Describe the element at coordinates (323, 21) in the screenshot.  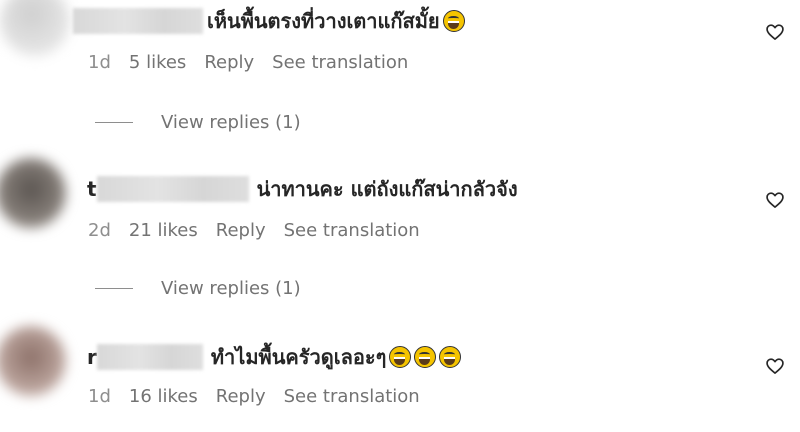
I see `comment-text: เห็นพื้นตรงที่วางเตาแก๊สมั้ย` at that location.